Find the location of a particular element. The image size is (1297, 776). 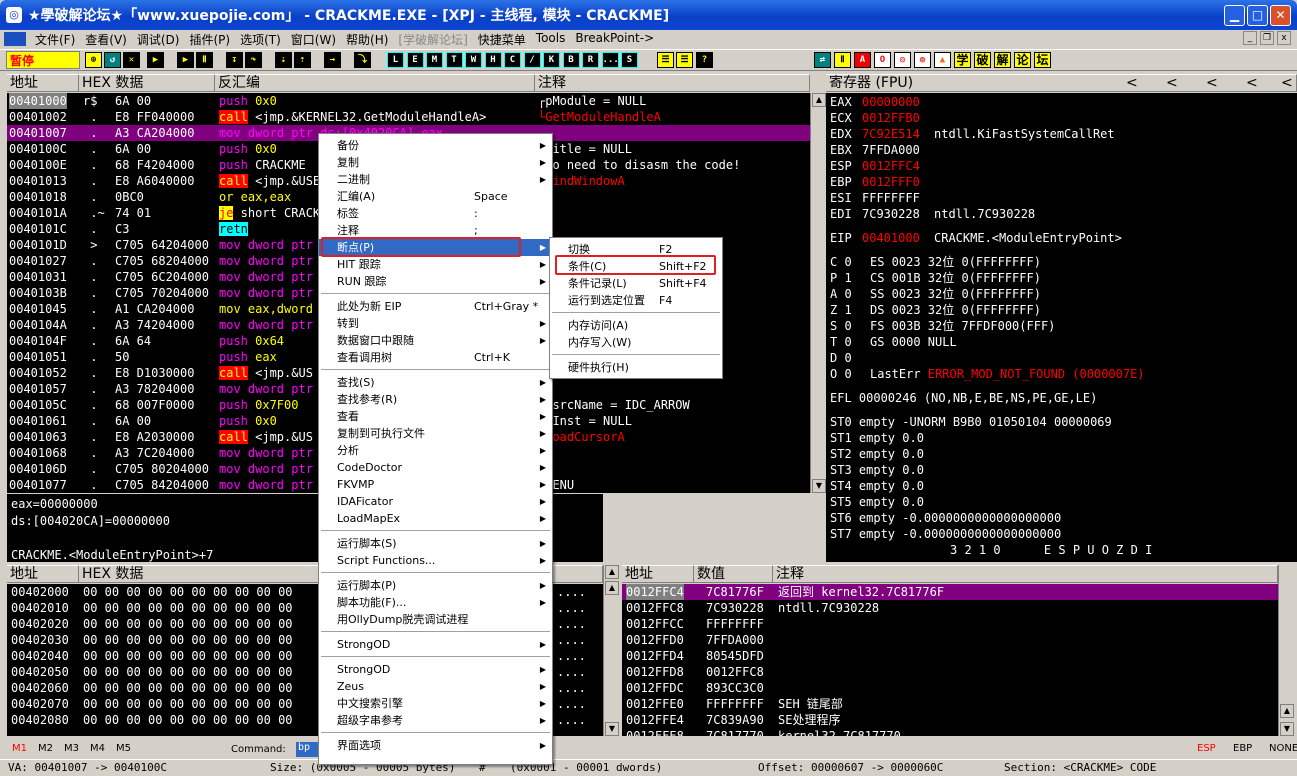

register-value: 7C92E514 is located at coordinates (891, 134).